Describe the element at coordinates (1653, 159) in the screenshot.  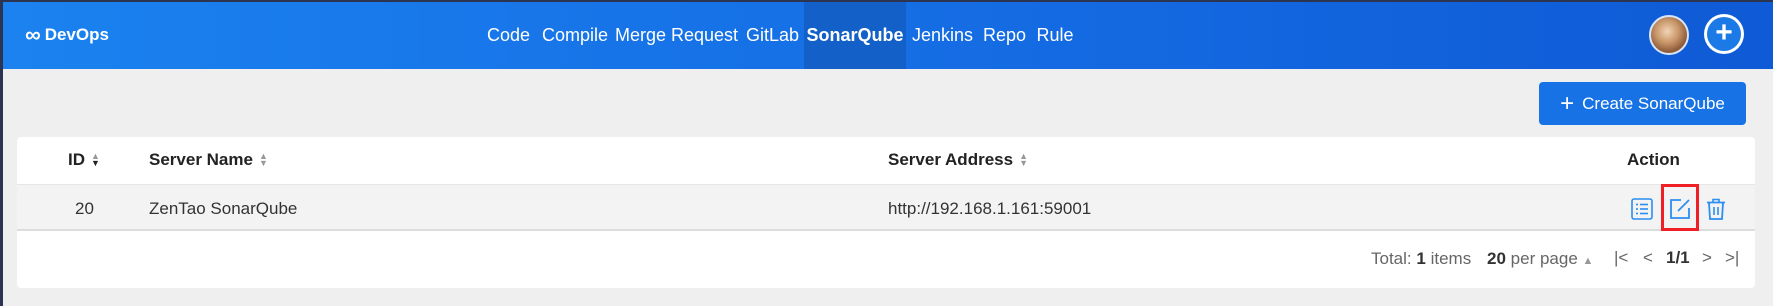
I see `column-header-action: Action` at that location.